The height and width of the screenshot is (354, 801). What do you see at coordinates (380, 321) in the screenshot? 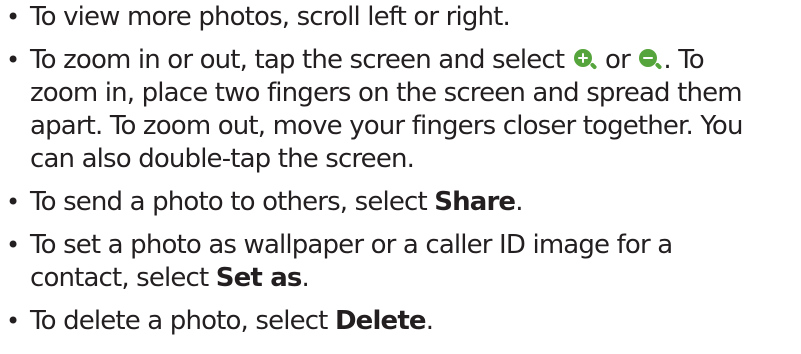
I see `delete-label: Delete` at bounding box center [380, 321].